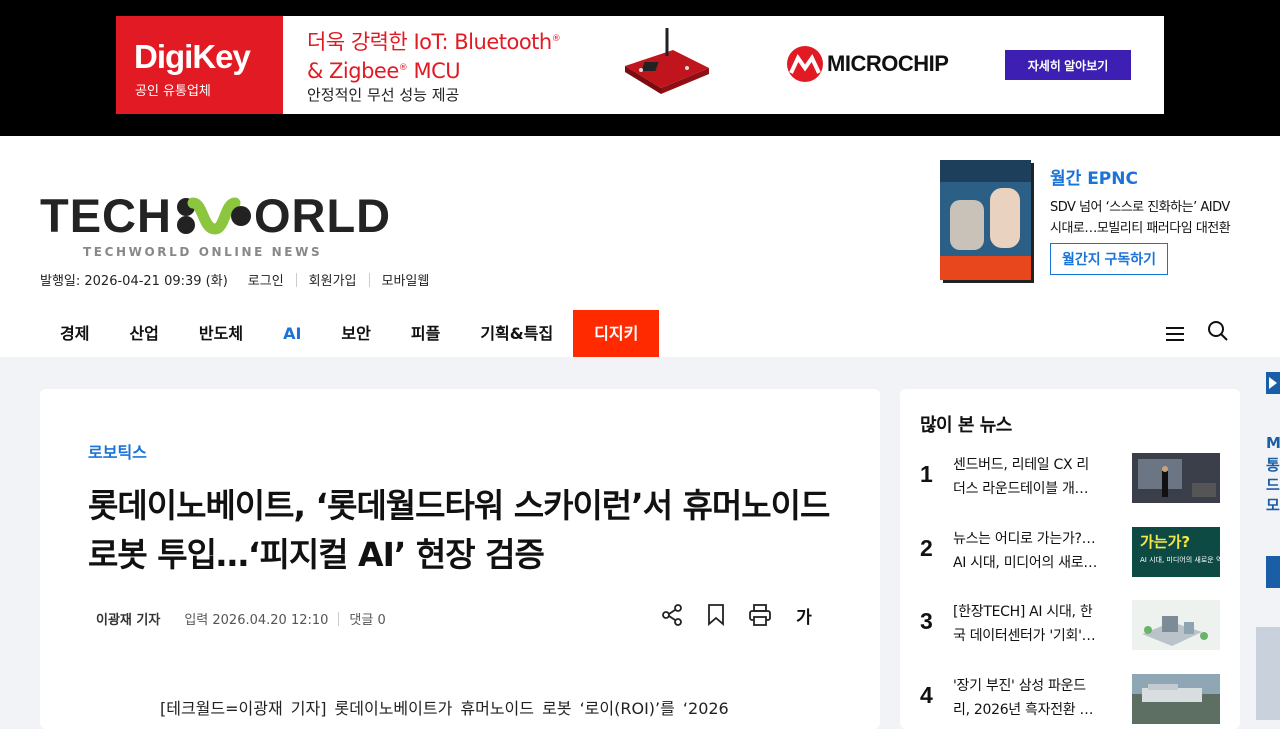  Describe the element at coordinates (406, 279) in the screenshot. I see `mobile-link: 모바일웹` at that location.